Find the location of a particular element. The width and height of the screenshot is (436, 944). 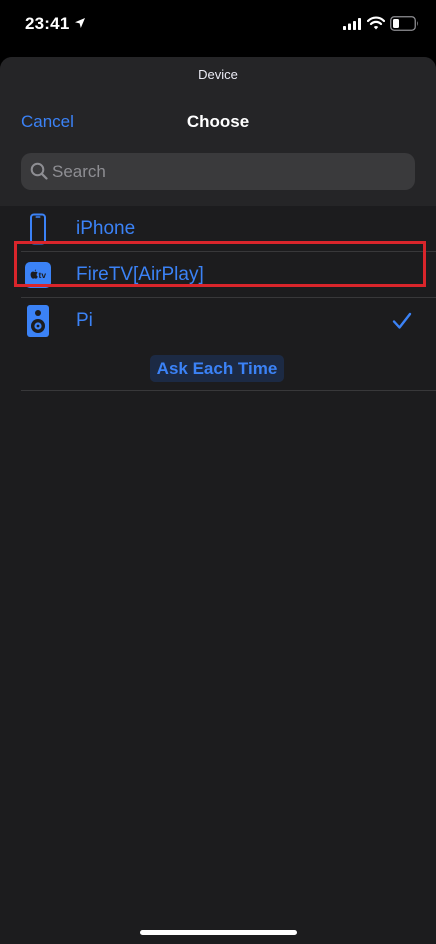

cellular-signal-icon is located at coordinates (352, 24).